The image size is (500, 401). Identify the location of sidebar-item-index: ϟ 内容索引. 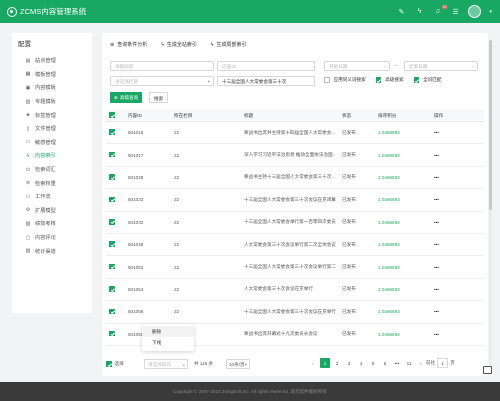
(52, 156).